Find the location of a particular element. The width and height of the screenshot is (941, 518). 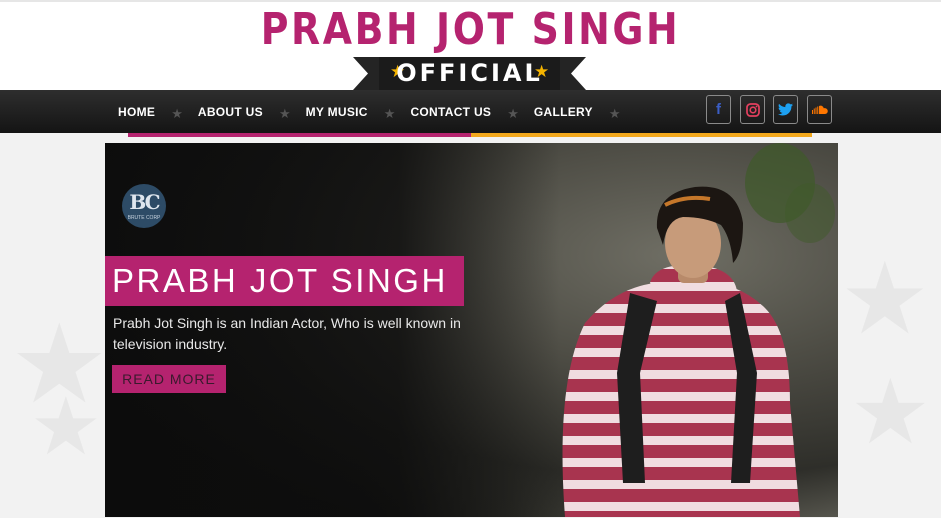

site-logo-title: PRABH JOT SINGH is located at coordinates (470, 29).